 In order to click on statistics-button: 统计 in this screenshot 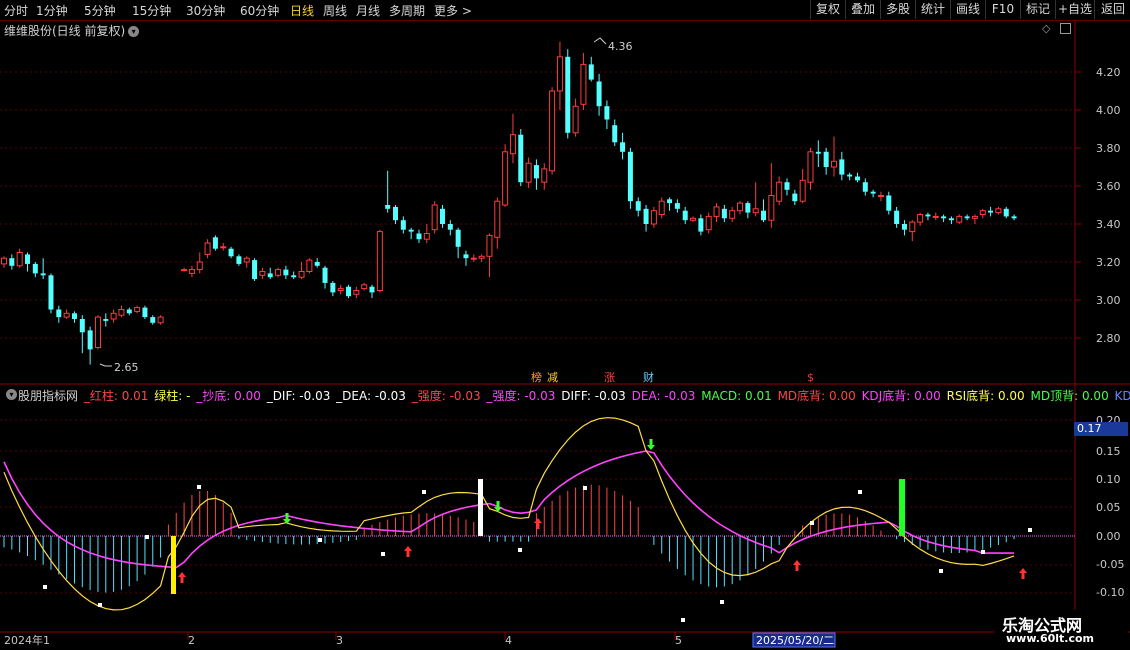, I will do `click(932, 9)`.